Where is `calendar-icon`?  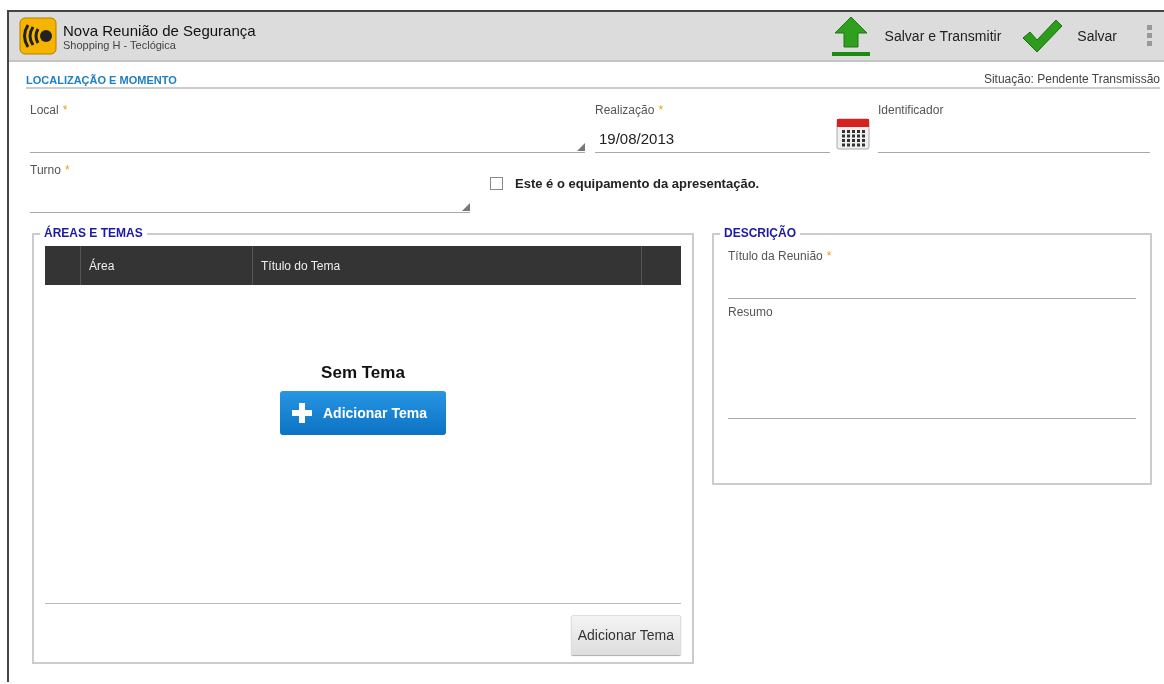 calendar-icon is located at coordinates (853, 134).